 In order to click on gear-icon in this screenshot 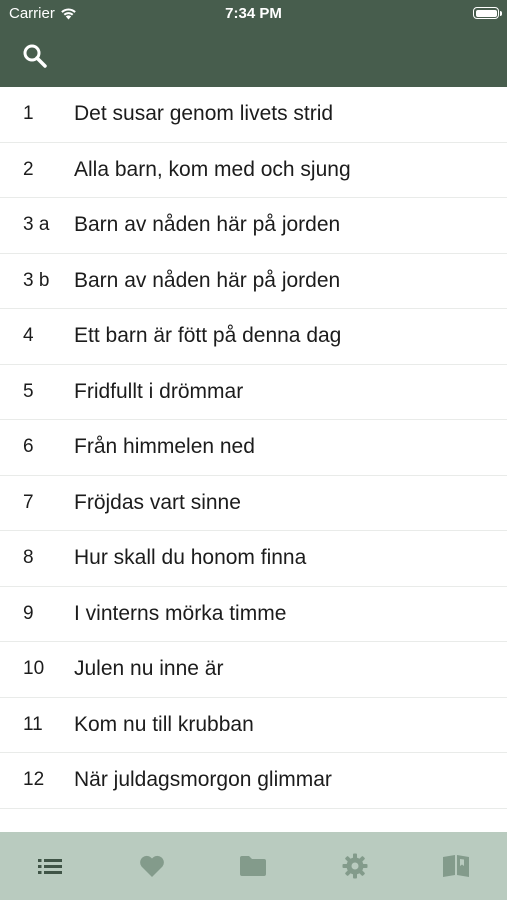, I will do `click(355, 866)`.